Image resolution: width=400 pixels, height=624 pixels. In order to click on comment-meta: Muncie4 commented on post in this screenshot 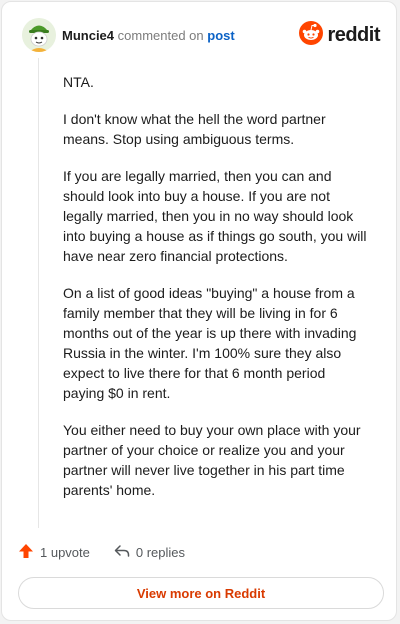, I will do `click(148, 36)`.